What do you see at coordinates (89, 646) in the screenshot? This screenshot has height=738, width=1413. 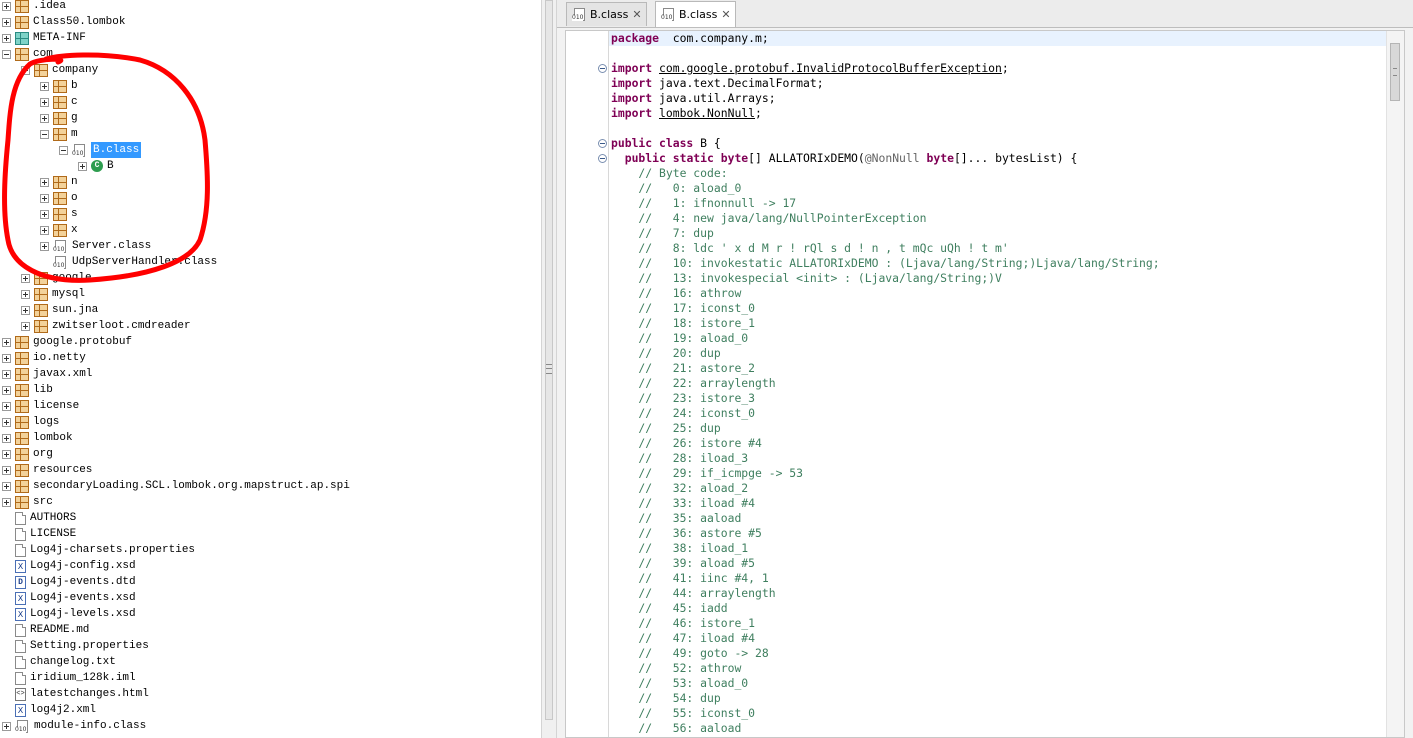 I see `tree-item-label: Setting.properties` at bounding box center [89, 646].